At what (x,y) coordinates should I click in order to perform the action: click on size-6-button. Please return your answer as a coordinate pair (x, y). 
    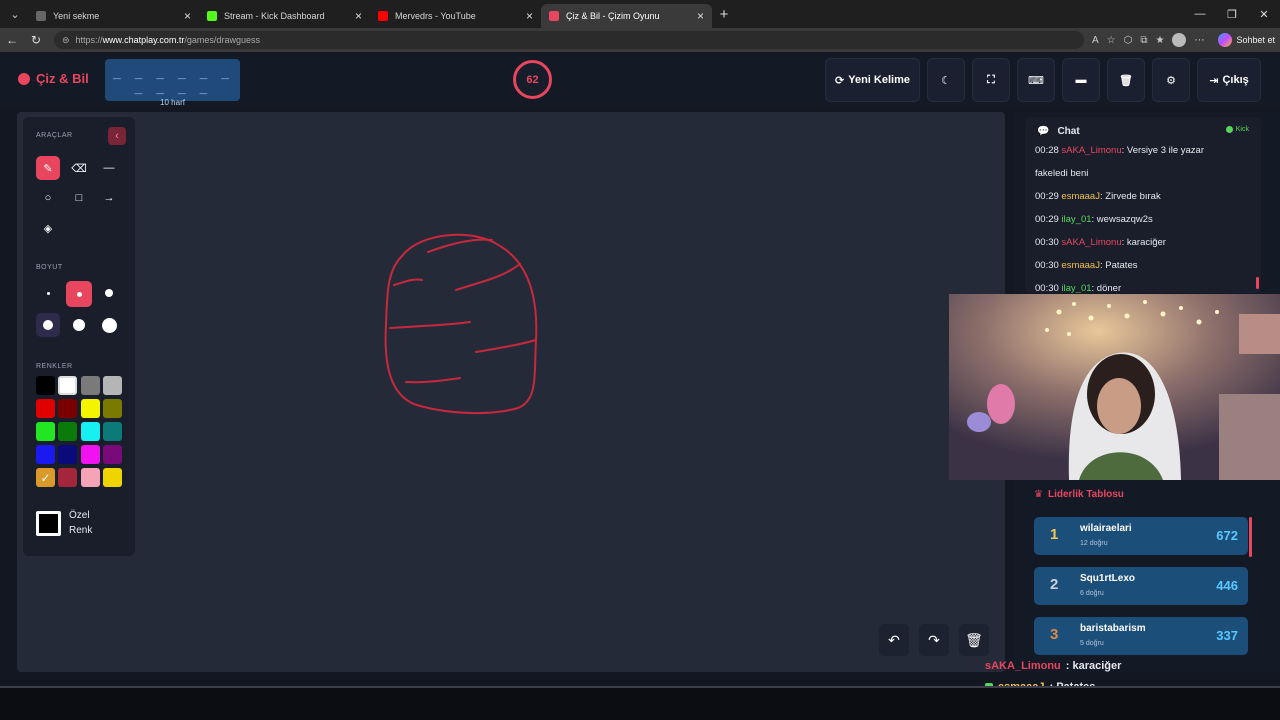
    Looking at the image, I should click on (109, 325).